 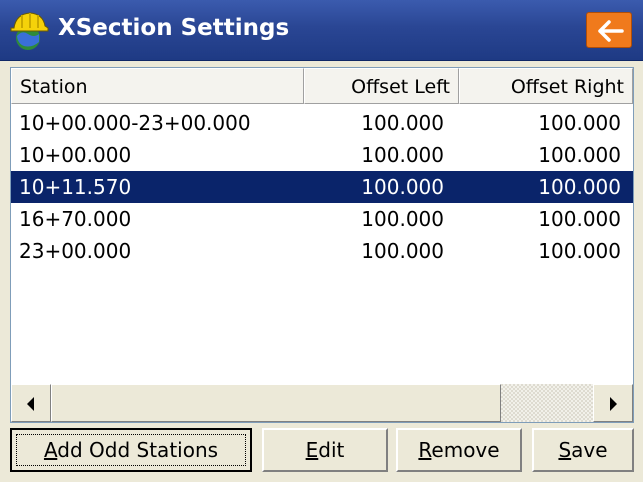 I want to click on window-title: XSection Settings, so click(x=174, y=28).